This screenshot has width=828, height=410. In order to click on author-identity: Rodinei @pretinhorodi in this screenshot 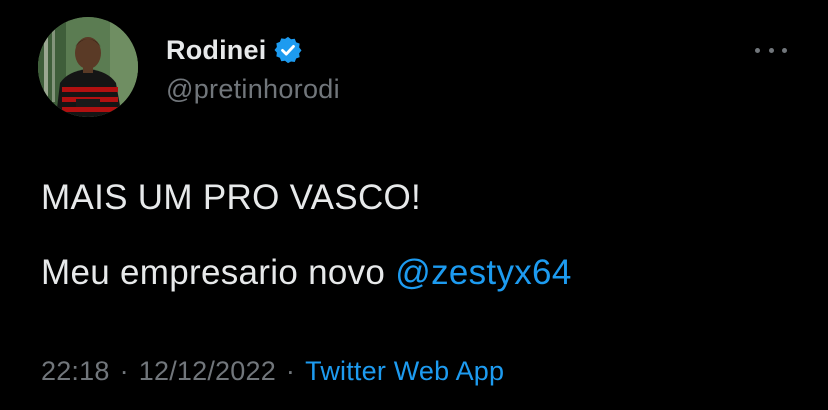, I will do `click(253, 67)`.